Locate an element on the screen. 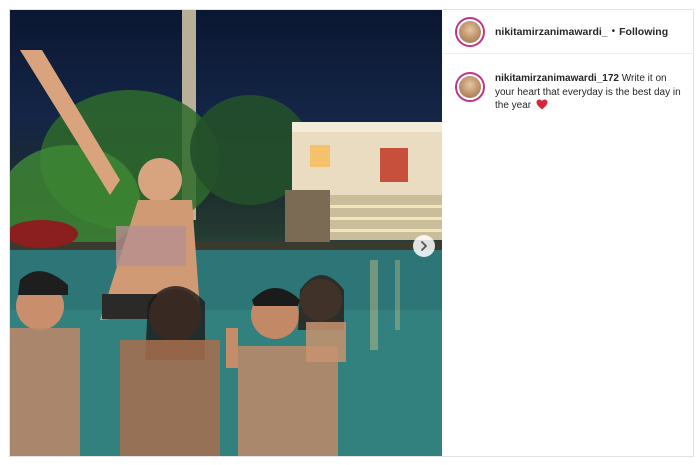  chevron-right-icon is located at coordinates (424, 246).